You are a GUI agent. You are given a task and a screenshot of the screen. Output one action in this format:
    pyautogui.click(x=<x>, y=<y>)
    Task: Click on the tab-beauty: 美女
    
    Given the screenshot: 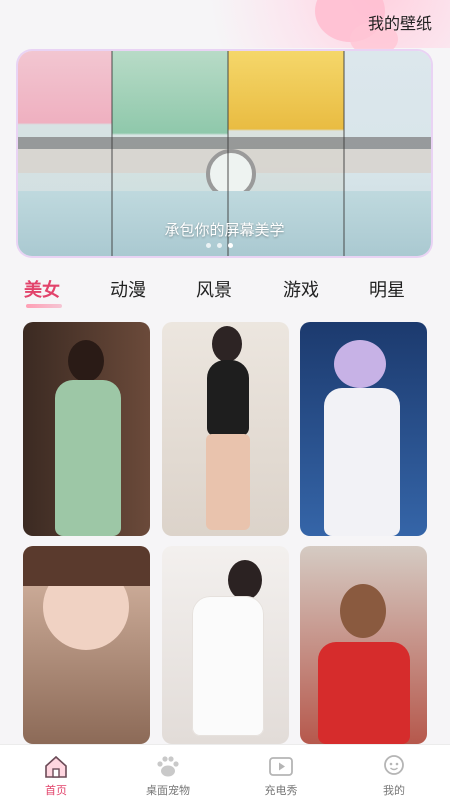 What is the action you would take?
    pyautogui.click(x=42, y=289)
    